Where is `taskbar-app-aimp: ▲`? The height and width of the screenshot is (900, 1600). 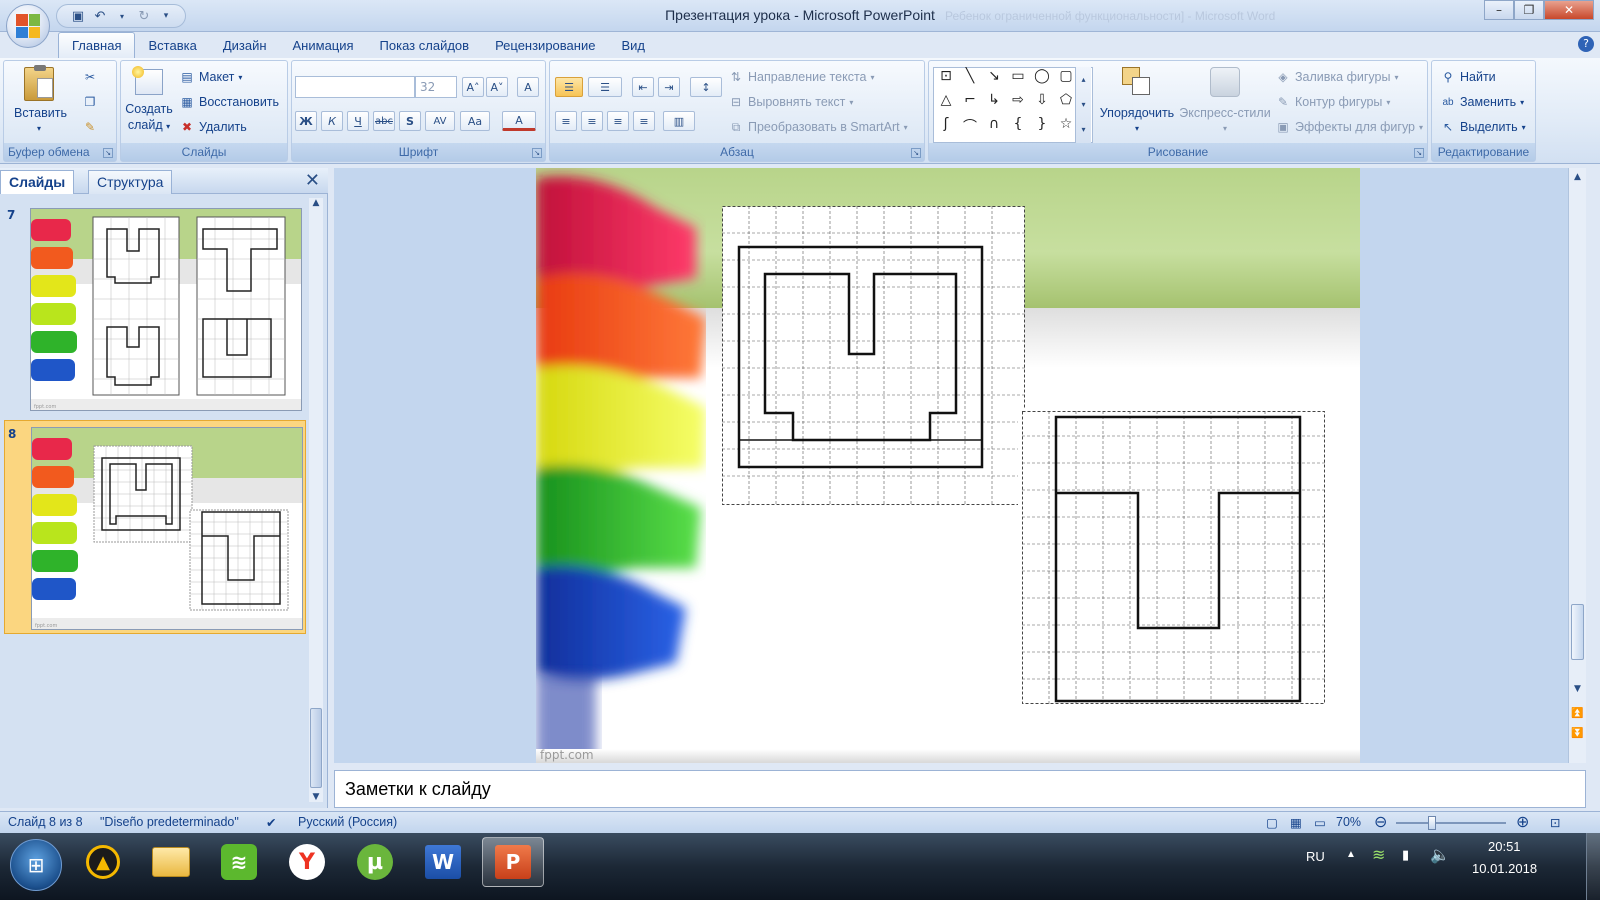
taskbar-app-aimp: ▲ is located at coordinates (103, 862).